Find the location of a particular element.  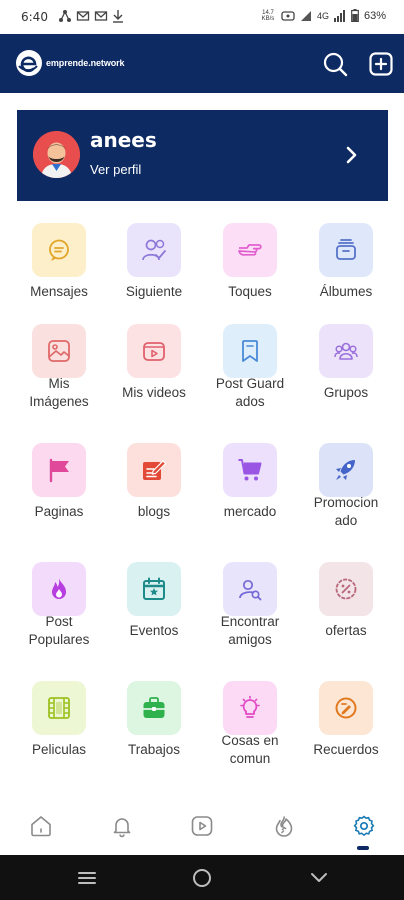

menu-item-siguiente: Siguiente is located at coordinates (154, 271).